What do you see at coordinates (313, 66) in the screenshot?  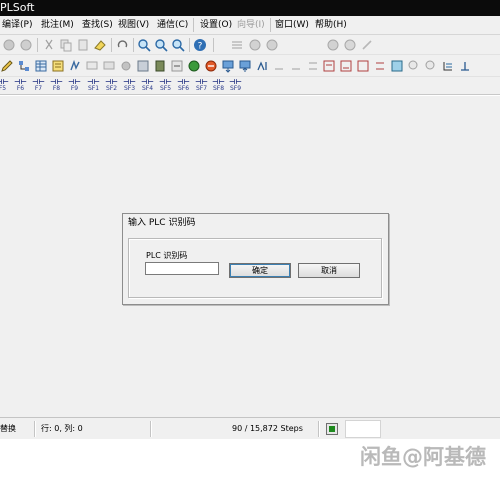 I see `set-value-icon` at bounding box center [313, 66].